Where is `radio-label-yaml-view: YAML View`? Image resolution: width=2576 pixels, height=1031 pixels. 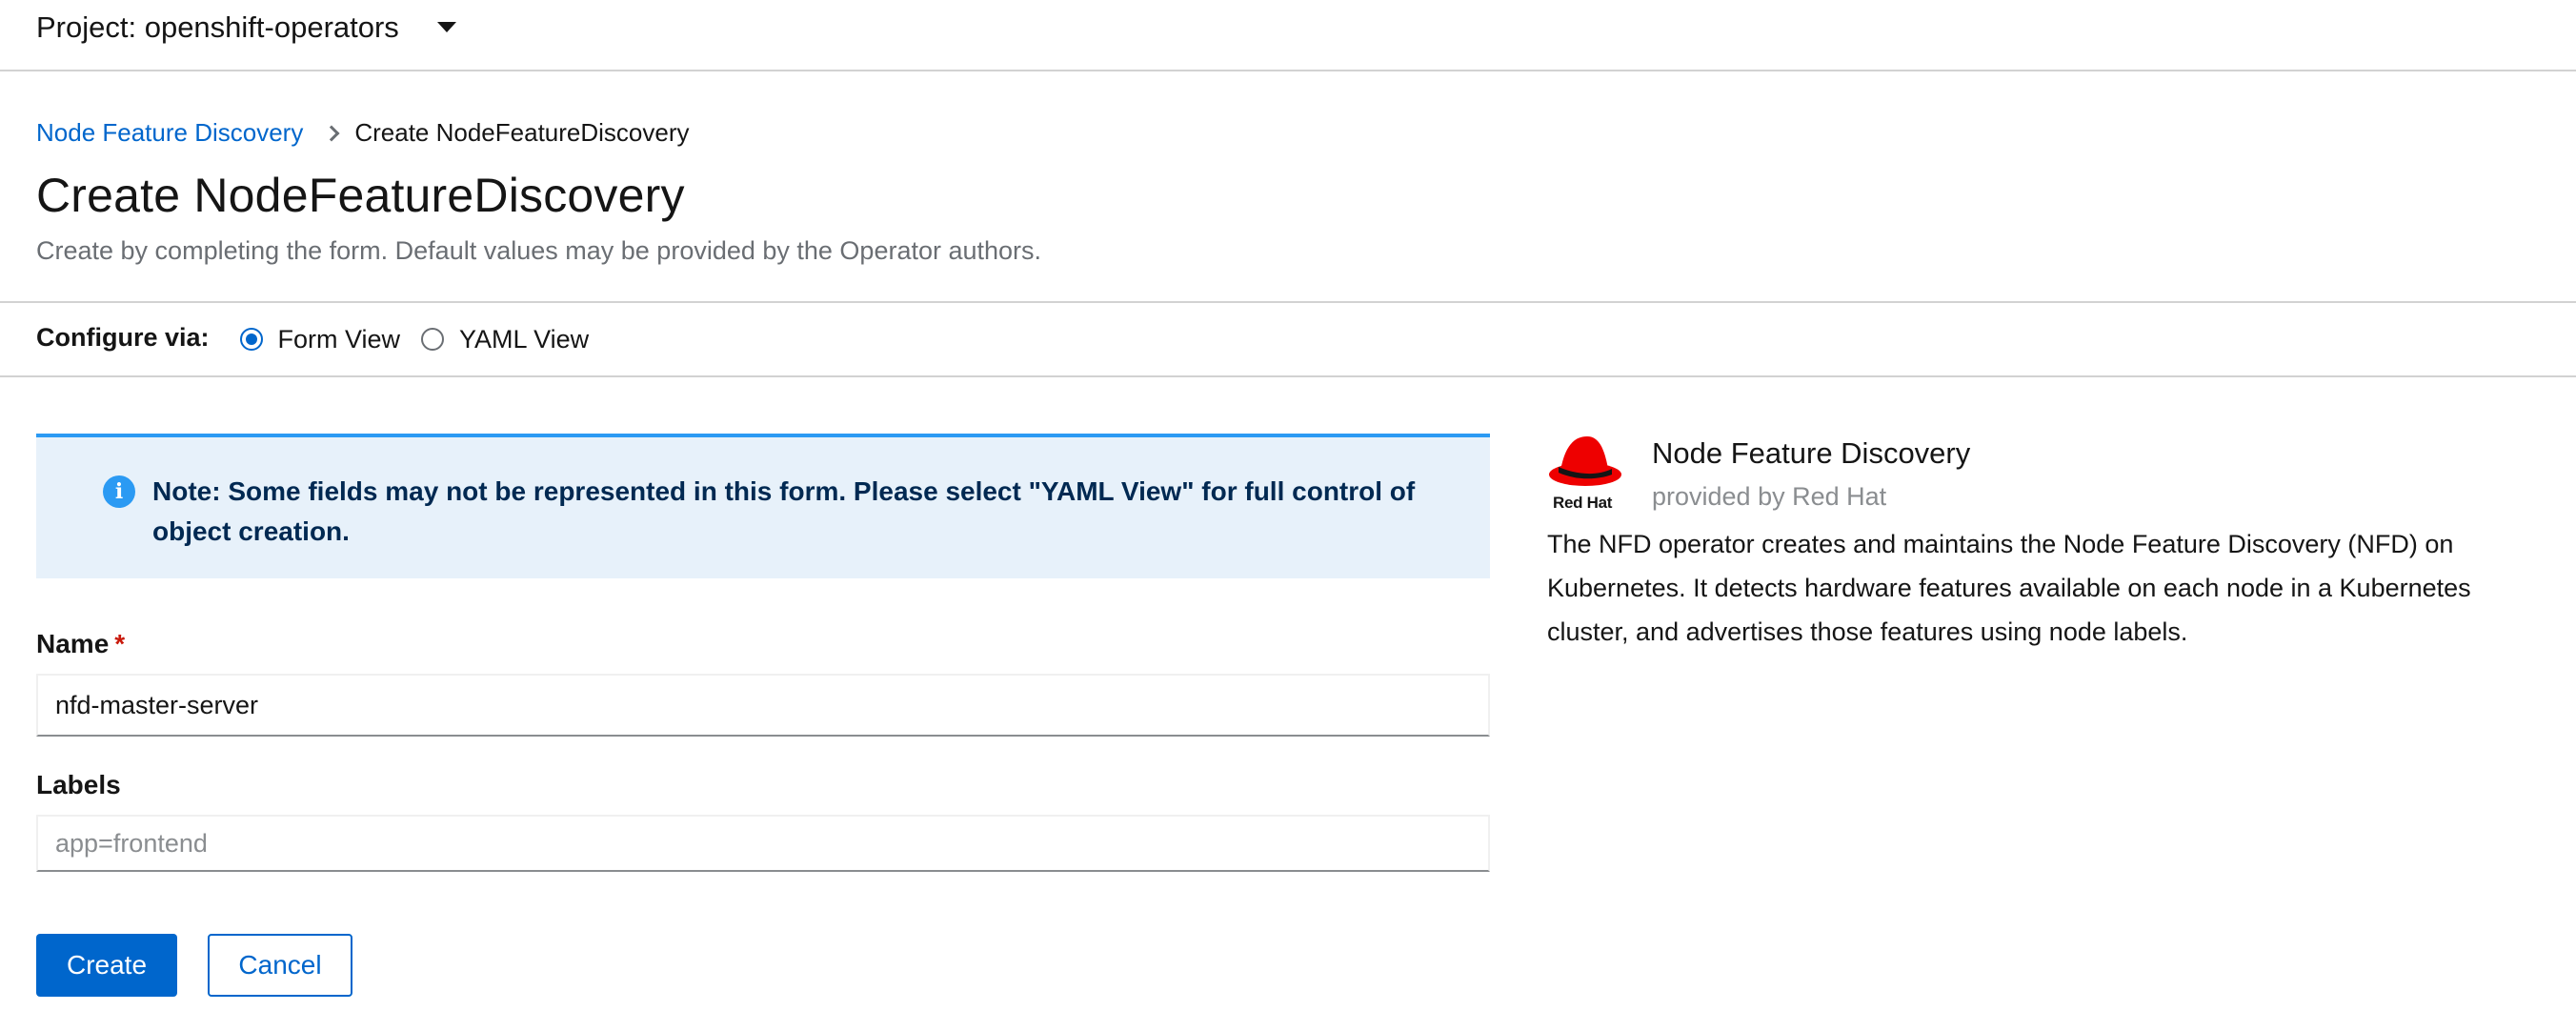 radio-label-yaml-view: YAML View is located at coordinates (524, 339).